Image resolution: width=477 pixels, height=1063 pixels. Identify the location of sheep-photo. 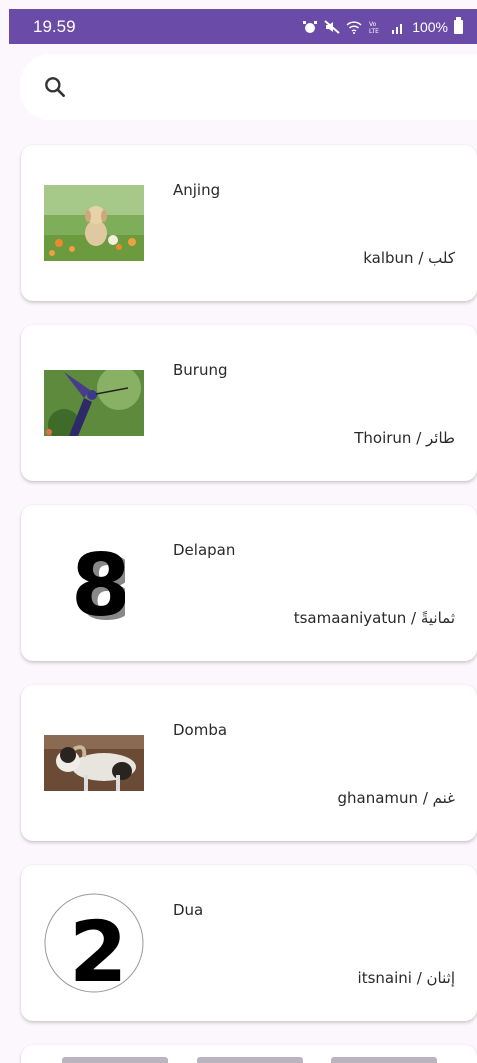
(94, 763).